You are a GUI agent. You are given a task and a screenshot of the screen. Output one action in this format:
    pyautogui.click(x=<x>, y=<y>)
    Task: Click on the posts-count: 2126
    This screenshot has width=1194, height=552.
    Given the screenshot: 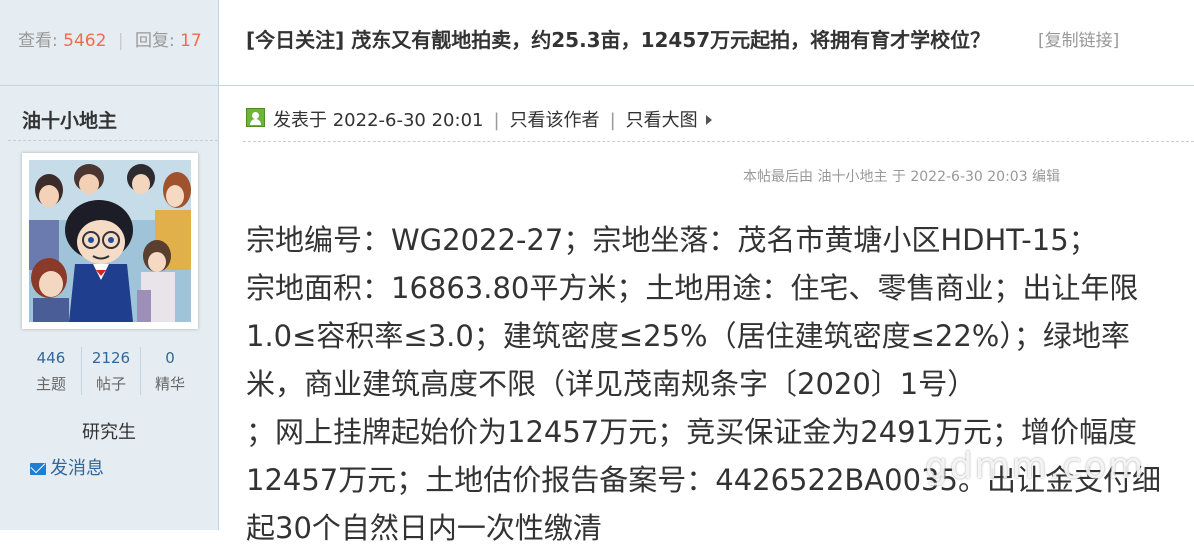 What is the action you would take?
    pyautogui.click(x=111, y=358)
    